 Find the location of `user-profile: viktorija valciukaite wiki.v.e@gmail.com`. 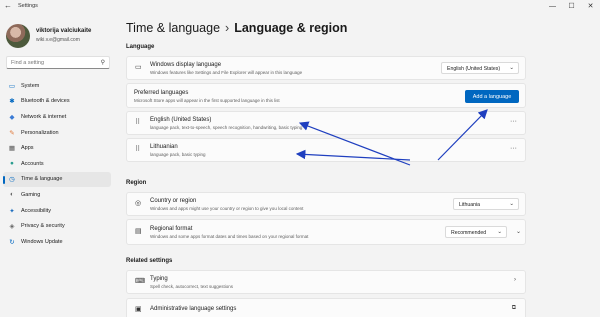

user-profile: viktorija valciukaite wiki.v.e@gmail.com is located at coordinates (61, 37).